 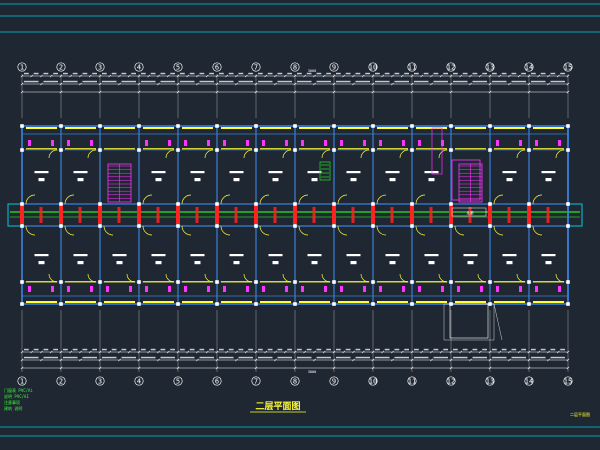 What do you see at coordinates (100, 381) in the screenshot?
I see `axis-label: 3` at bounding box center [100, 381].